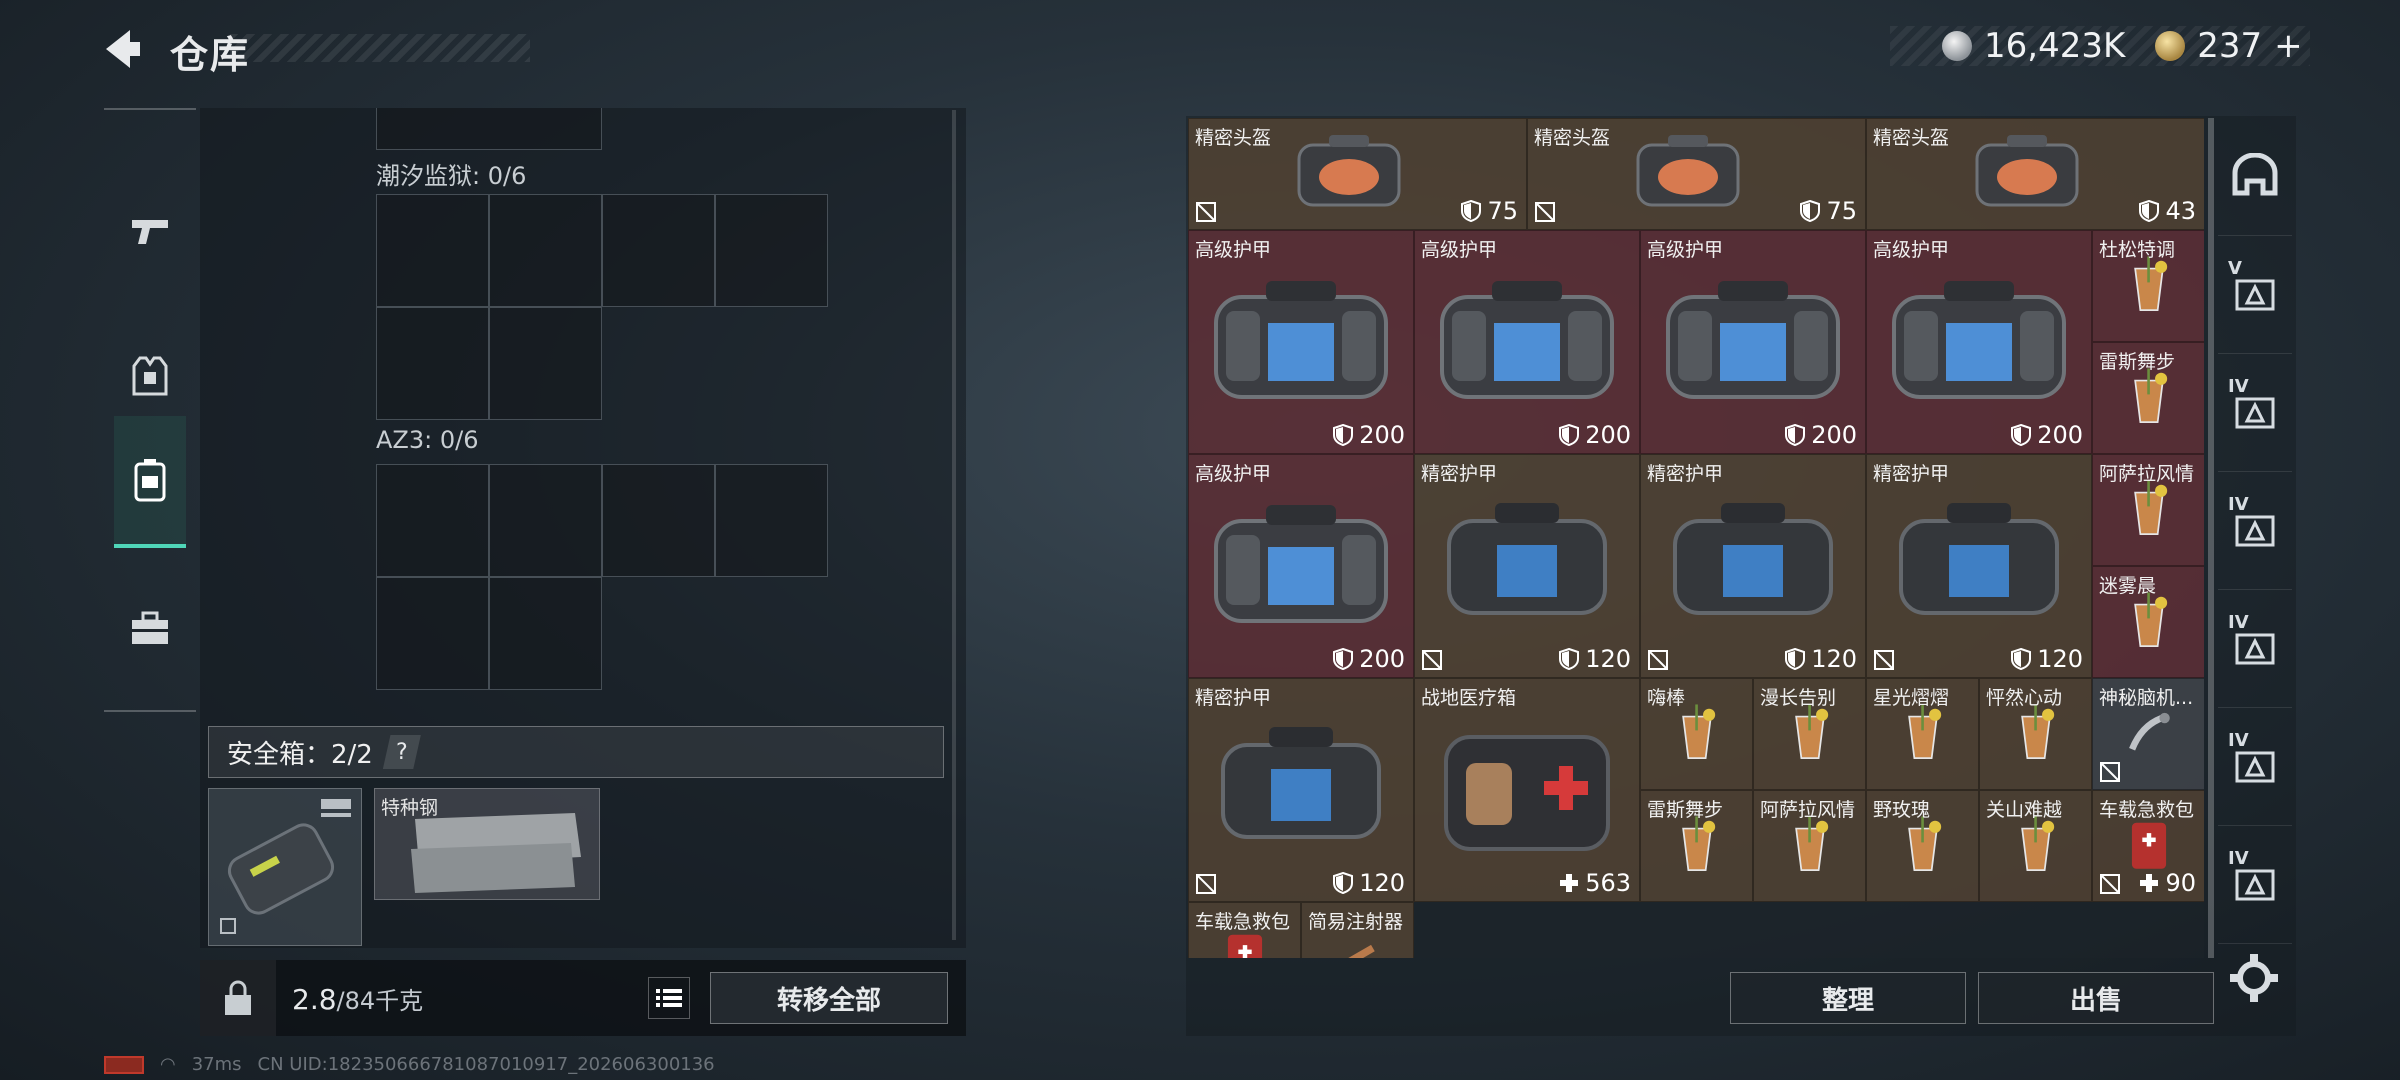 This screenshot has width=2400, height=1080. Describe the element at coordinates (1922, 734) in the screenshot. I see `inventory-item: 星光熠熠` at that location.